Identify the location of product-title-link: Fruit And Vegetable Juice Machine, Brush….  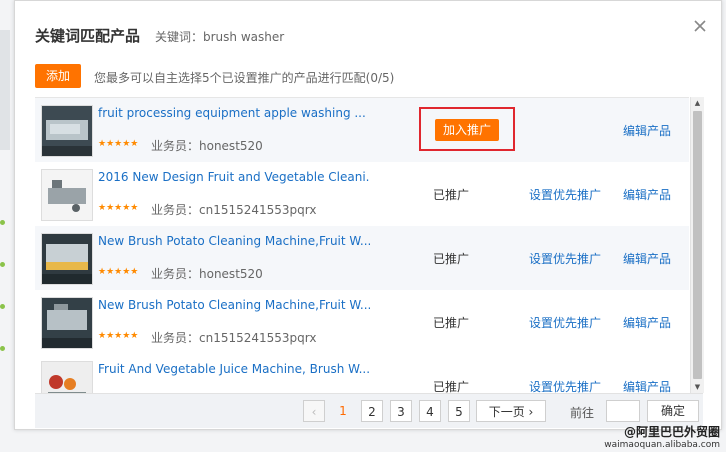
(234, 369).